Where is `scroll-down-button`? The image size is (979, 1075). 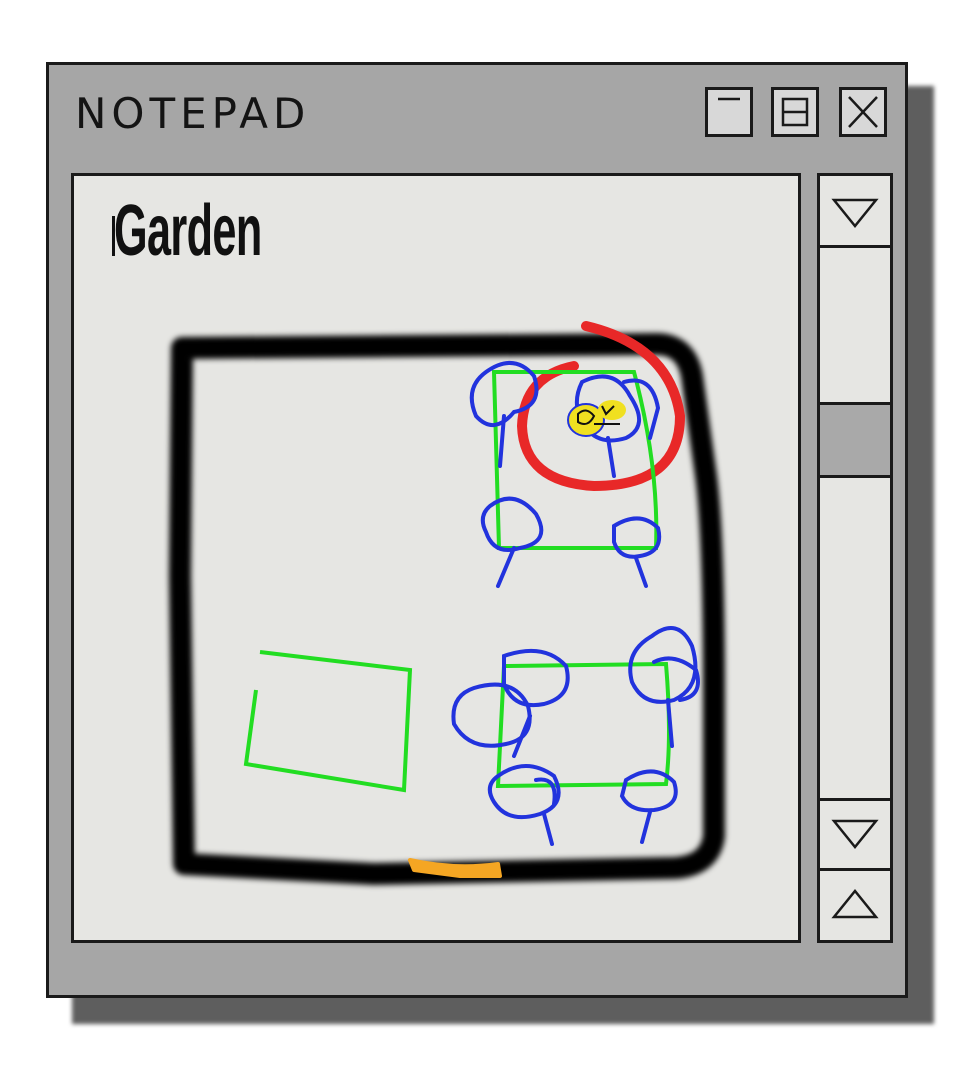
scroll-down-button is located at coordinates (855, 834).